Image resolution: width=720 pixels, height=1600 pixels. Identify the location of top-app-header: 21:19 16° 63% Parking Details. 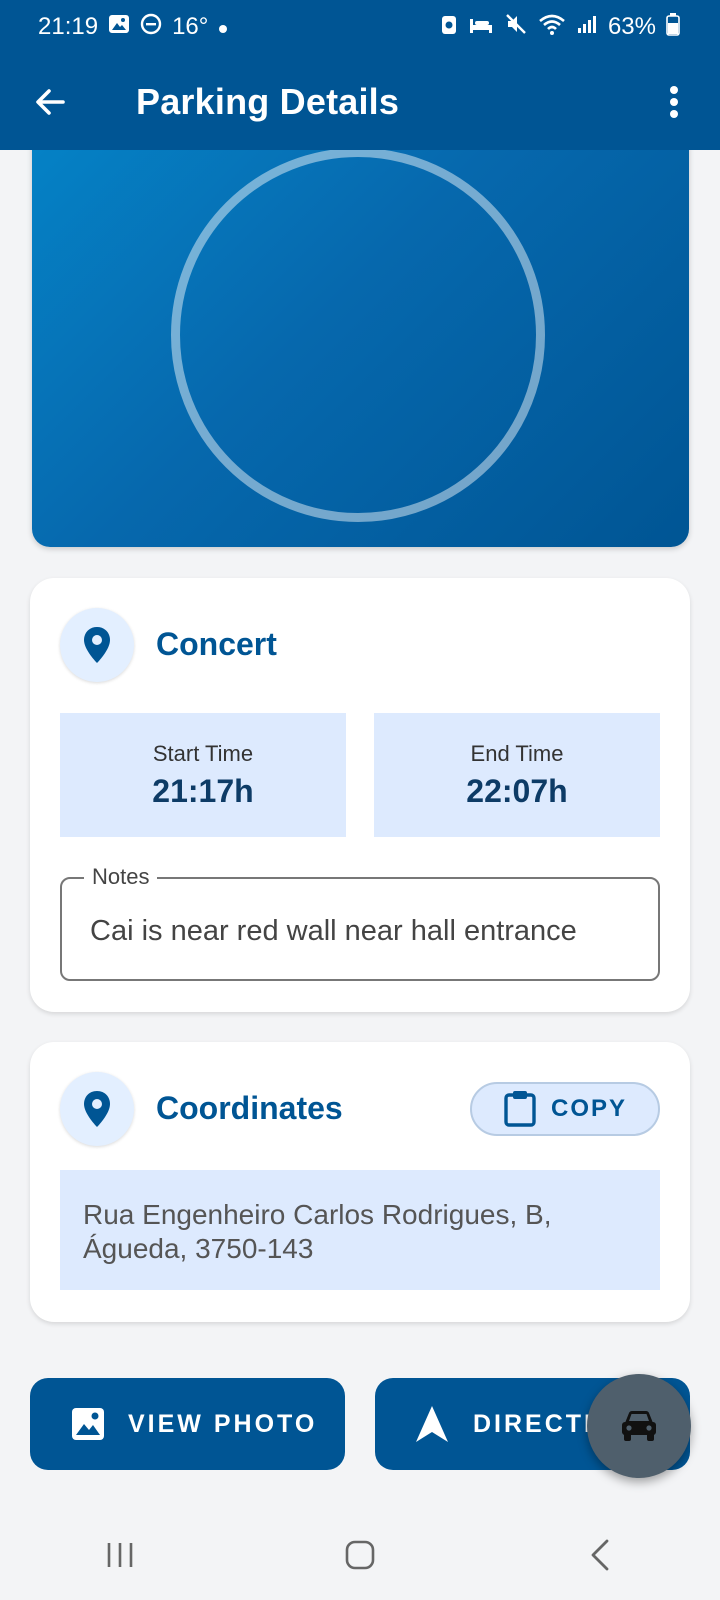
(360, 75).